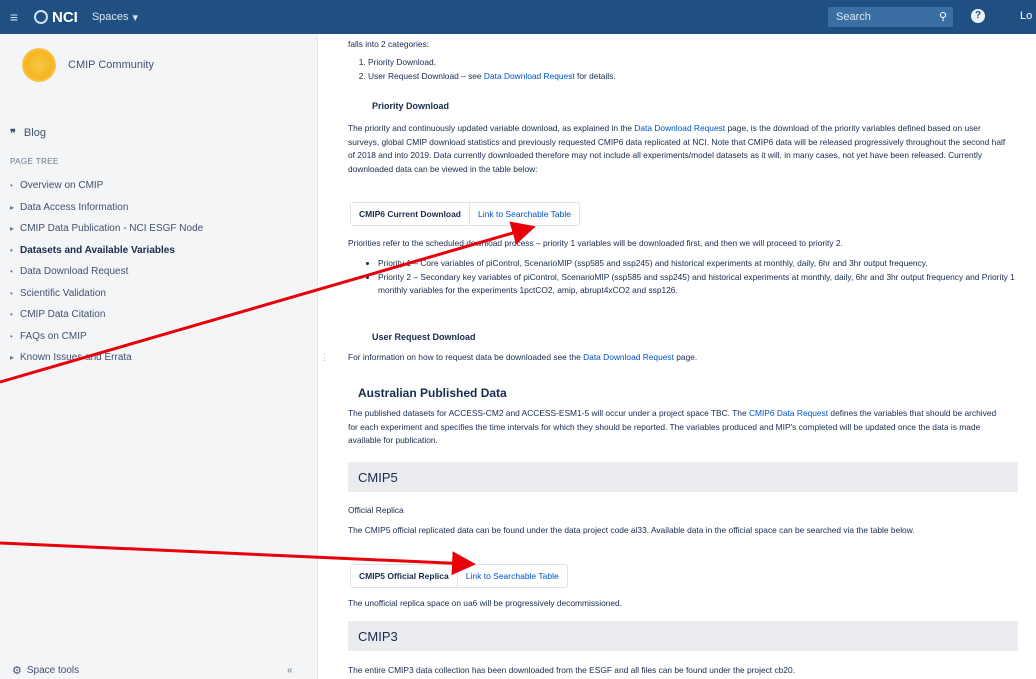 The width and height of the screenshot is (1036, 679). I want to click on search-input, so click(883, 17).